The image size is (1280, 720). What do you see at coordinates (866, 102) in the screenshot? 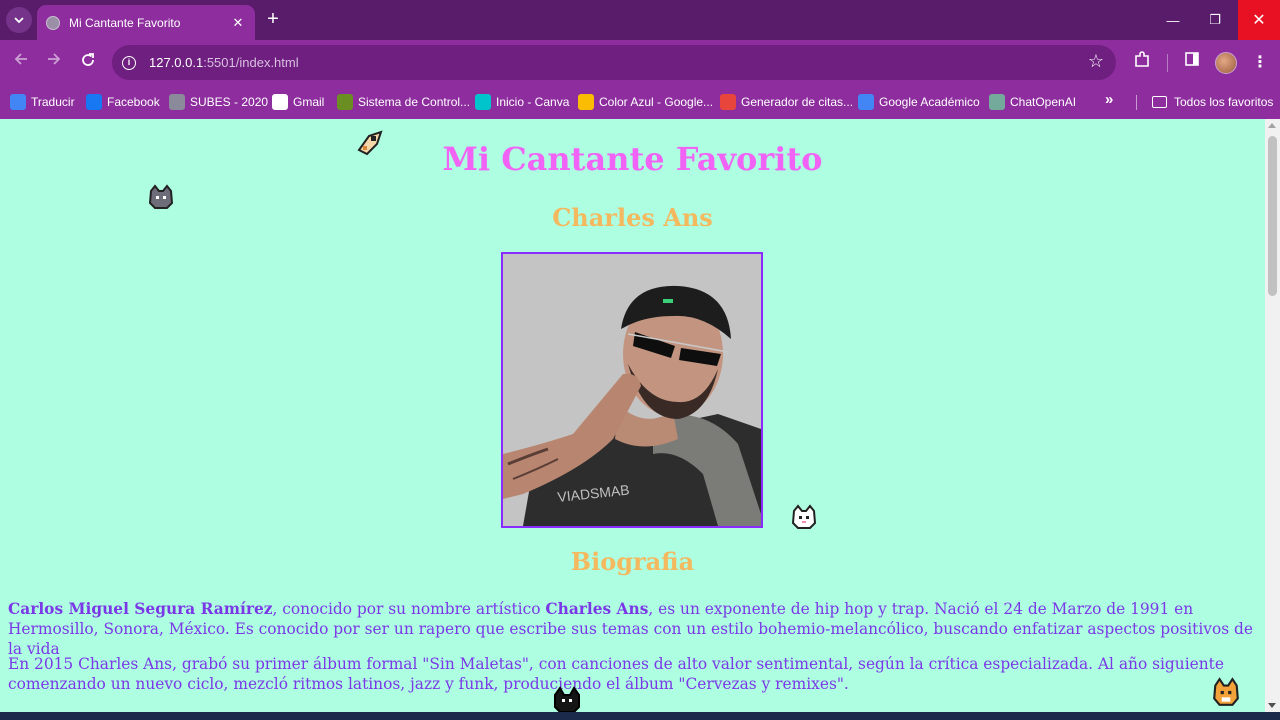
I see `scholar-icon` at bounding box center [866, 102].